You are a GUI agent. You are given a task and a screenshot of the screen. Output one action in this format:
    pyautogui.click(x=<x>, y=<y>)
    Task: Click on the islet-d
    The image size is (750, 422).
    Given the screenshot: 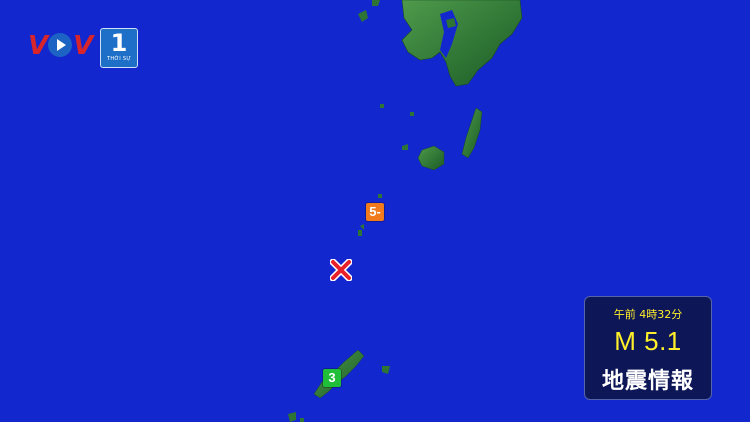 What is the action you would take?
    pyautogui.click(x=360, y=233)
    